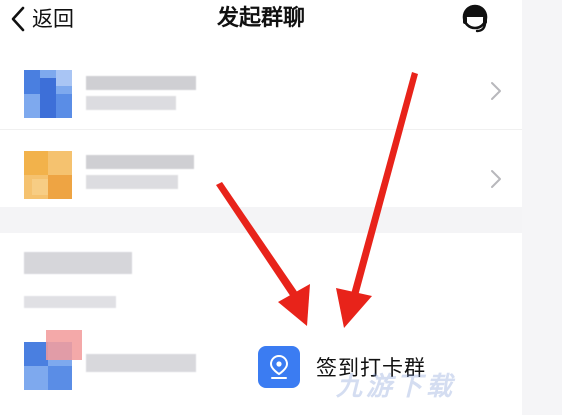  Describe the element at coordinates (53, 360) in the screenshot. I see `group-type-avatar` at that location.